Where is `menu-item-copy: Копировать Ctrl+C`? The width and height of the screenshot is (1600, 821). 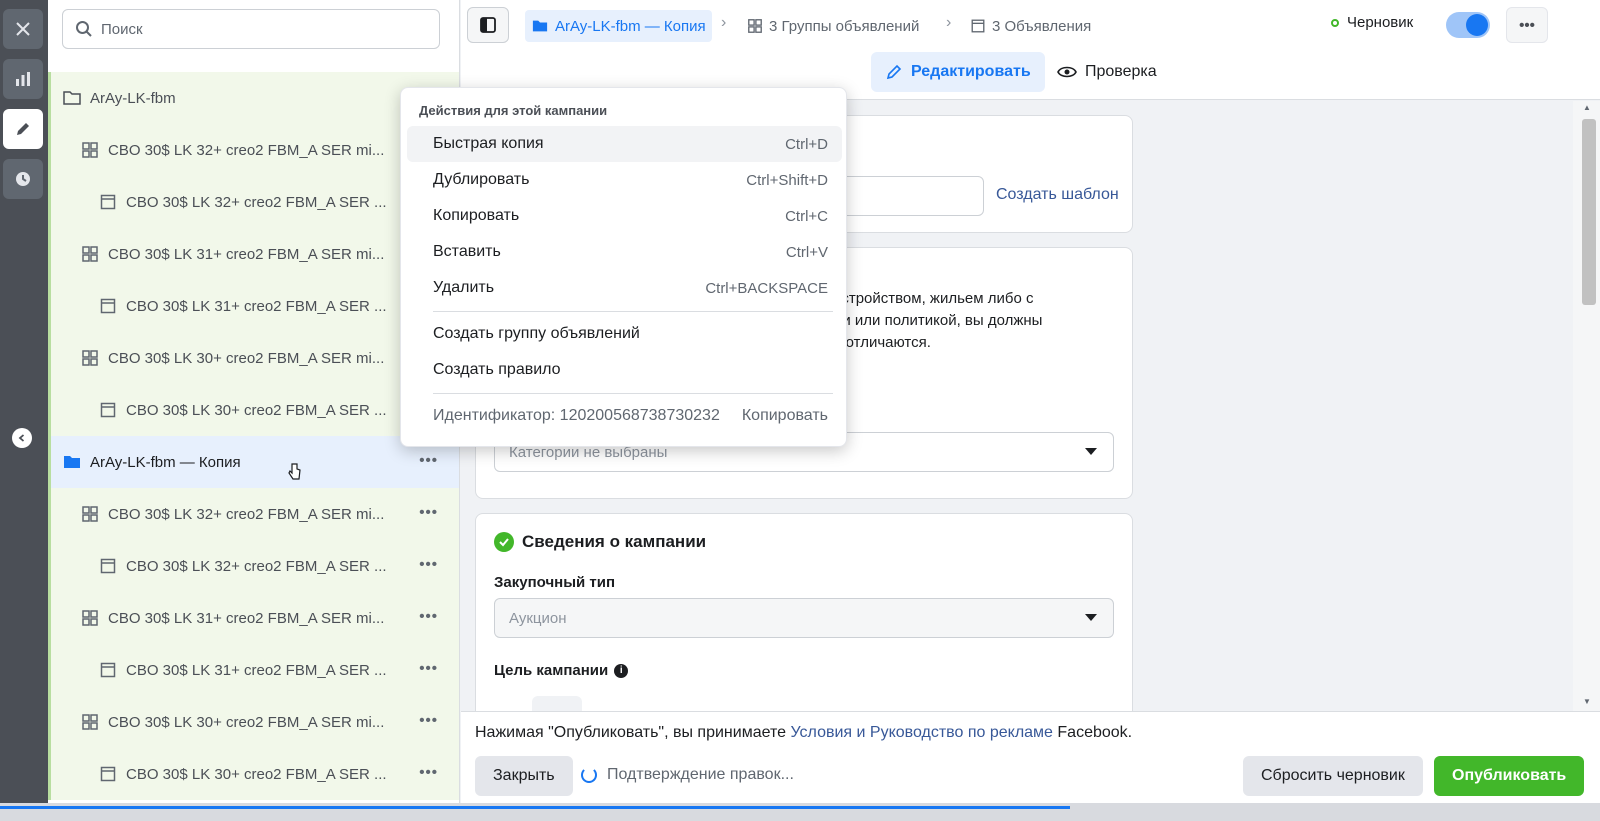
menu-item-copy: Копировать Ctrl+C is located at coordinates (624, 216).